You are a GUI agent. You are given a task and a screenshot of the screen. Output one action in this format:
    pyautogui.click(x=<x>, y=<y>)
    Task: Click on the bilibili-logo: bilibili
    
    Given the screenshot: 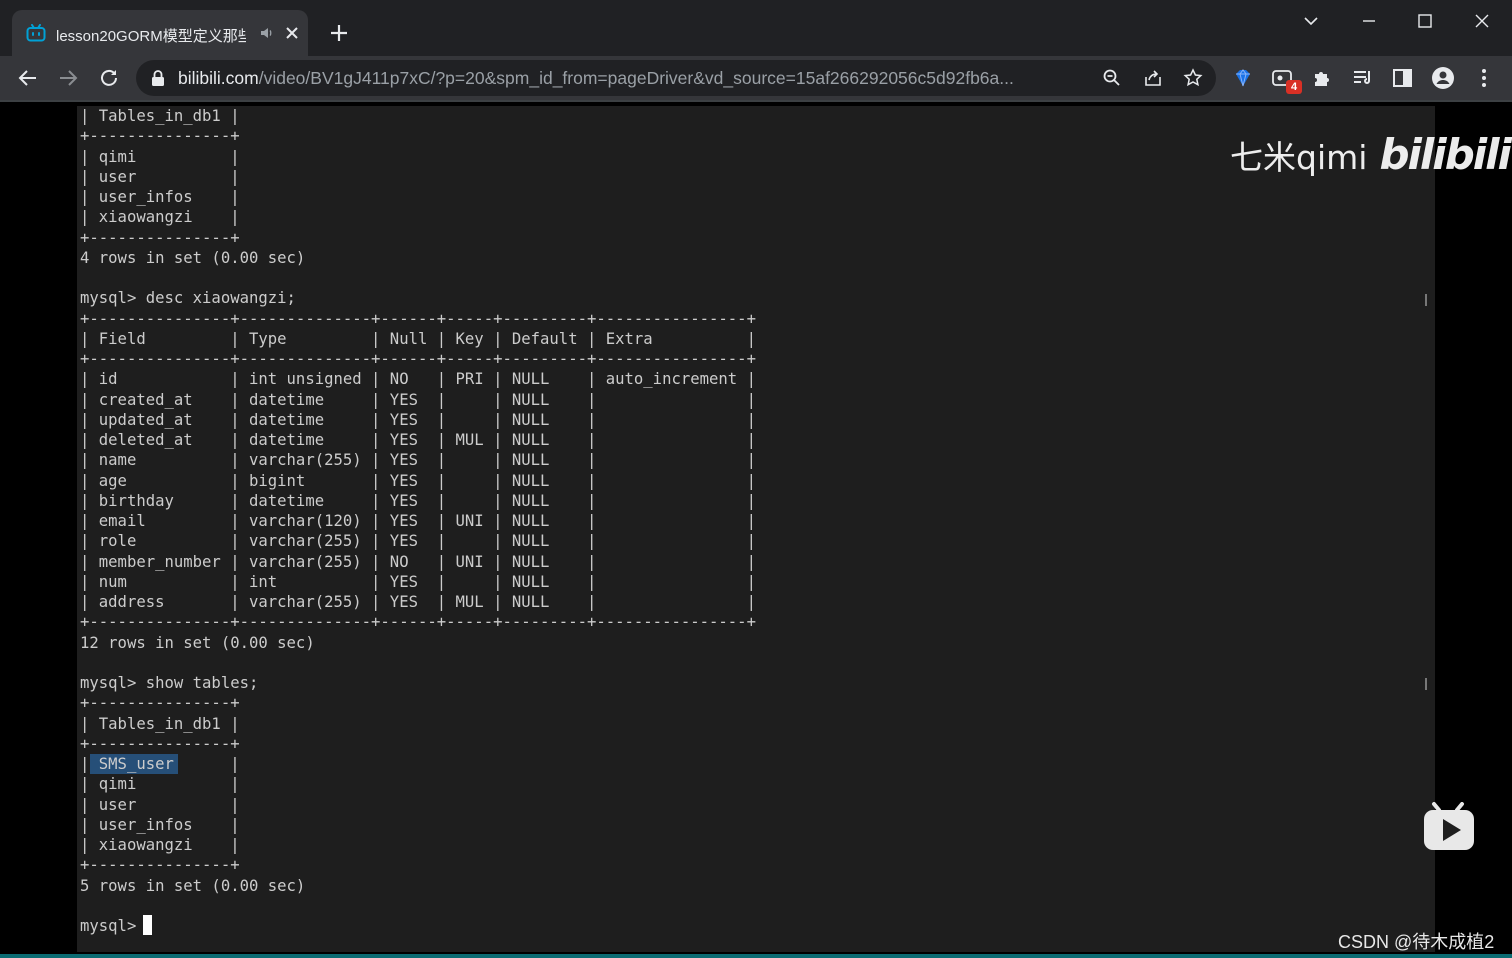 What is the action you would take?
    pyautogui.click(x=1445, y=154)
    